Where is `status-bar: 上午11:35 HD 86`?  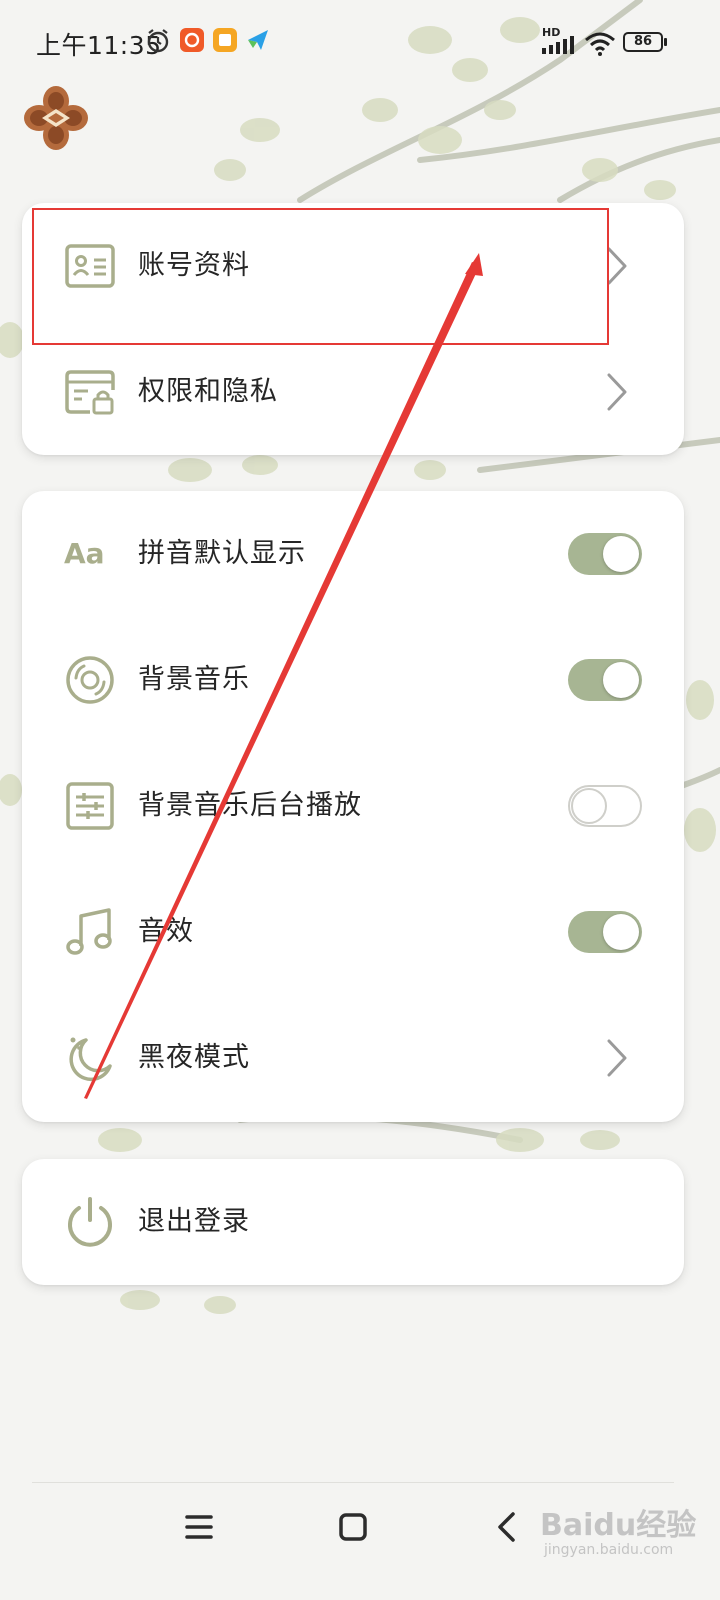
status-bar: 上午11:35 HD 86 is located at coordinates (360, 42).